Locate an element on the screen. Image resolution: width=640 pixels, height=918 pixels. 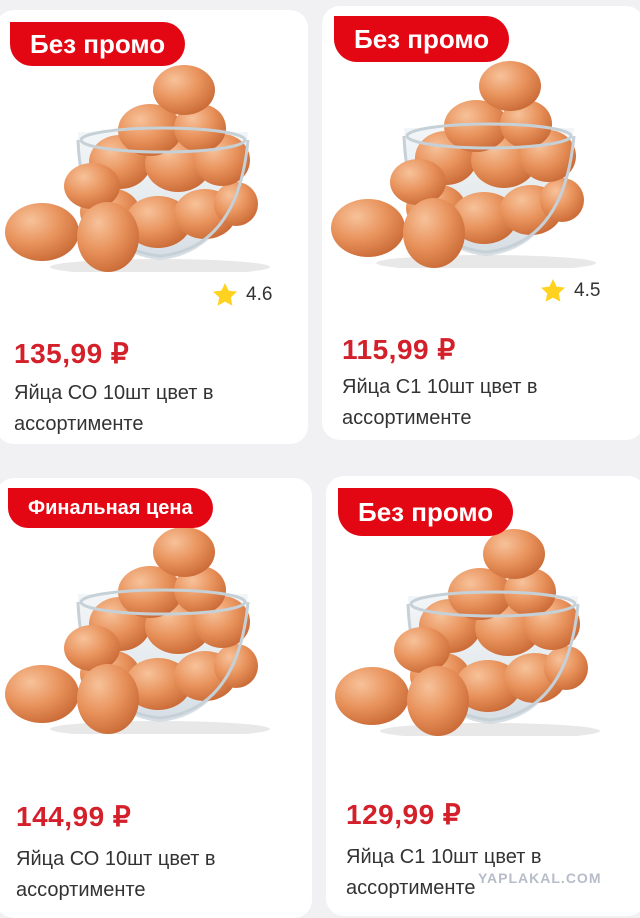
rating-value: 4.5 is located at coordinates (587, 290).